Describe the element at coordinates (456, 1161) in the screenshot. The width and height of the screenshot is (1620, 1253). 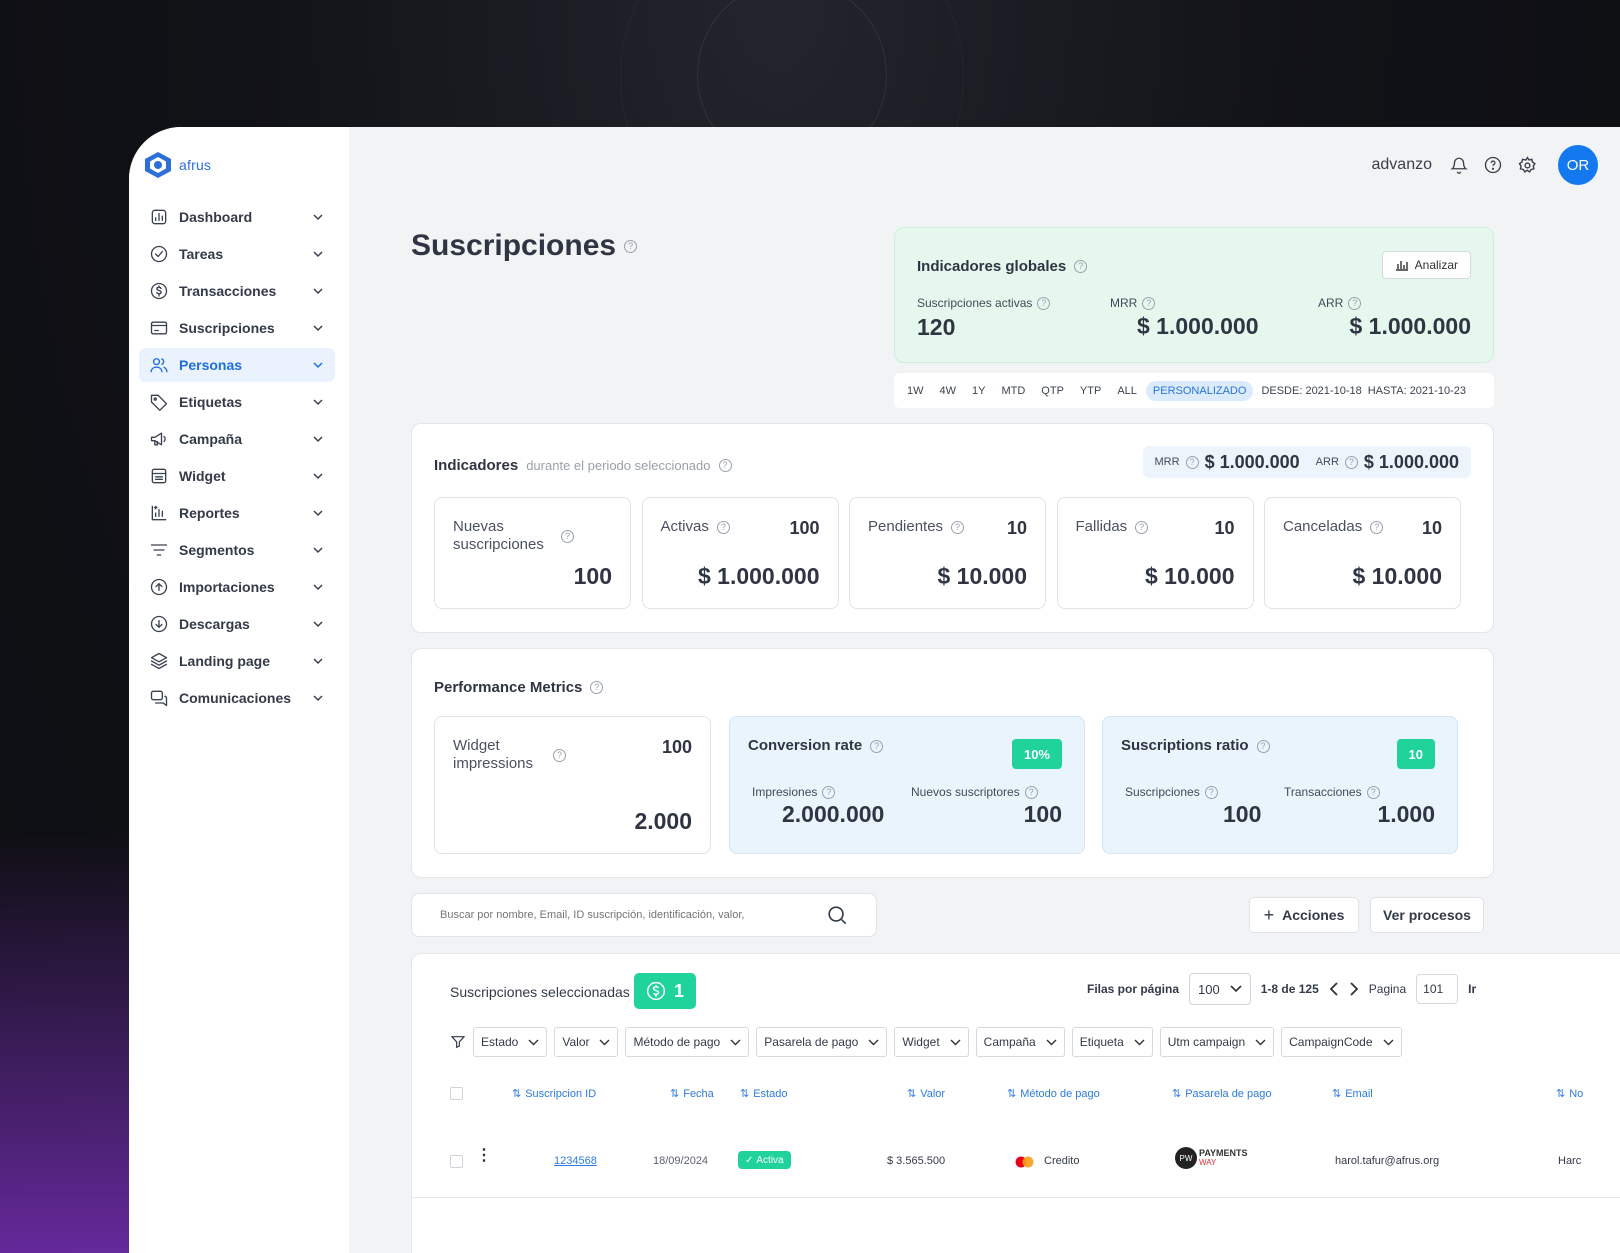
I see `row-checkbox` at that location.